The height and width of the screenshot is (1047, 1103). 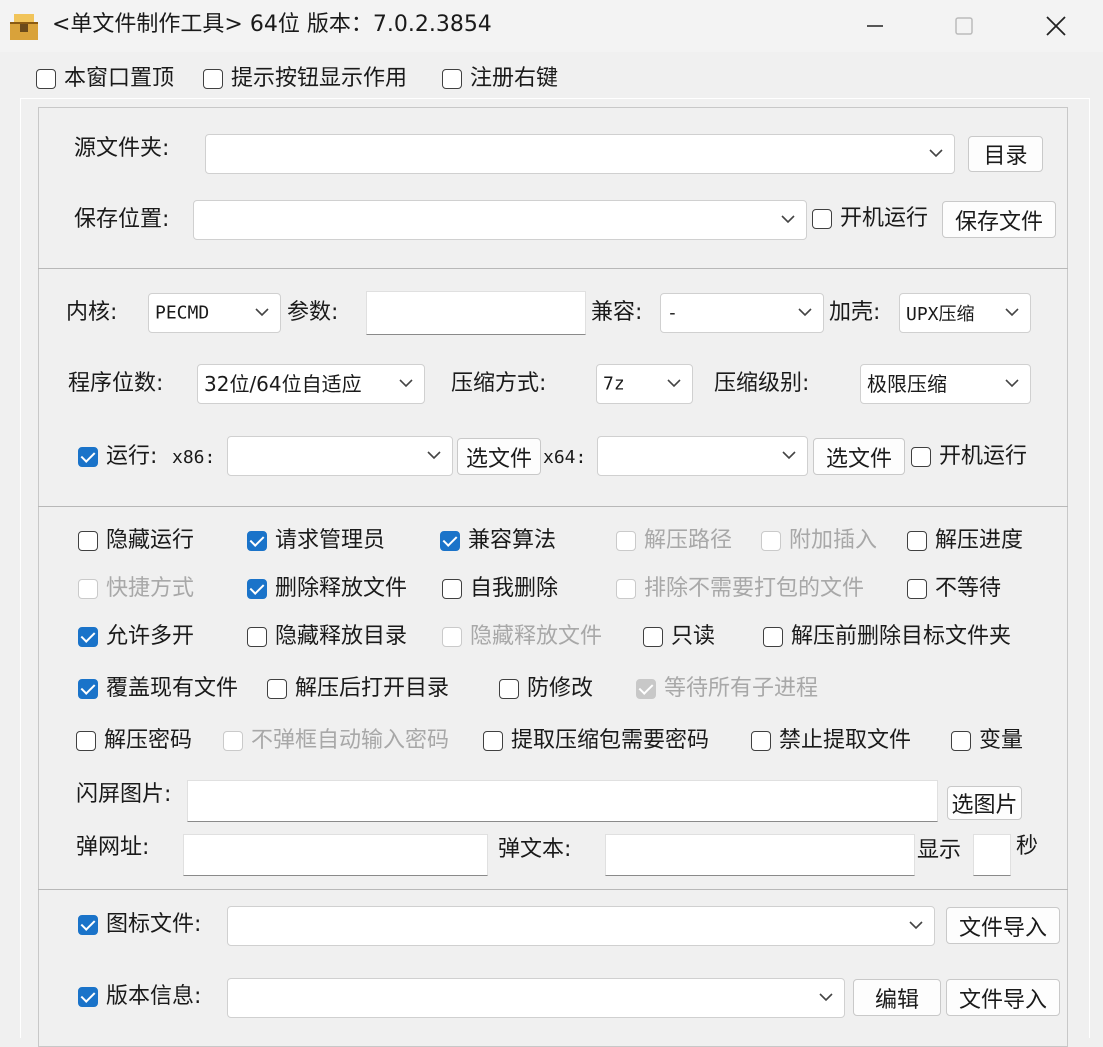 I want to click on show-label: 显示, so click(x=939, y=850).